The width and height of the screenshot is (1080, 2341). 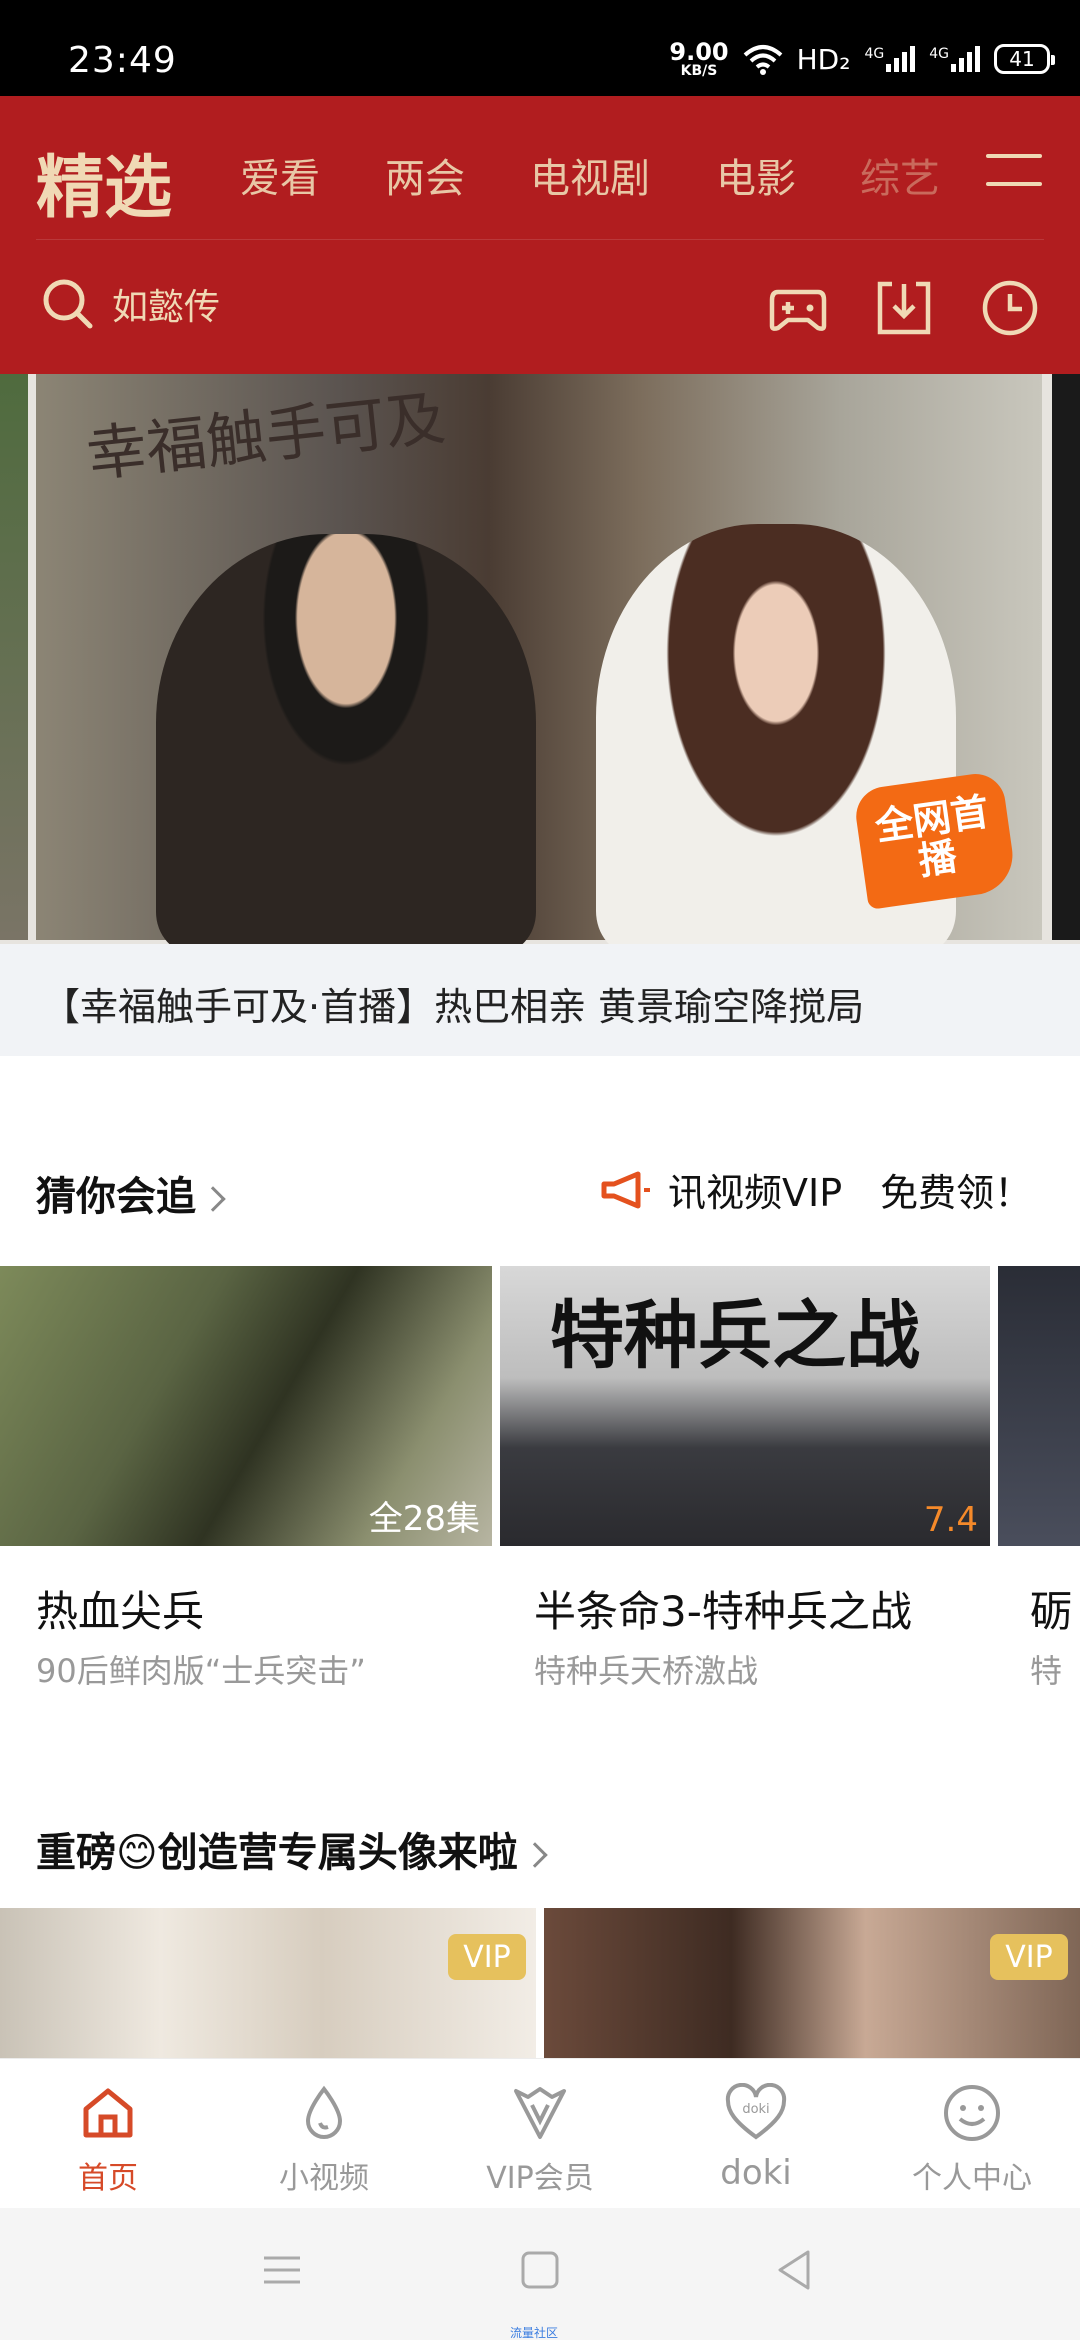 I want to click on search-icon, so click(x=68, y=304).